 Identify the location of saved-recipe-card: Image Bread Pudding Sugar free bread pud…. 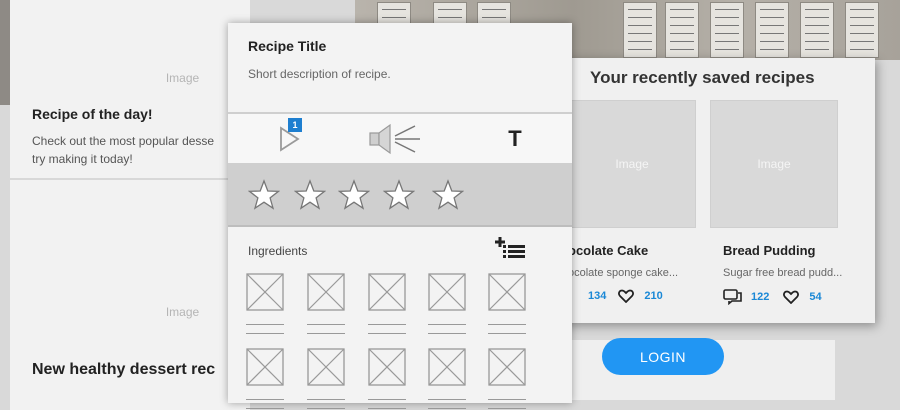
(776, 202).